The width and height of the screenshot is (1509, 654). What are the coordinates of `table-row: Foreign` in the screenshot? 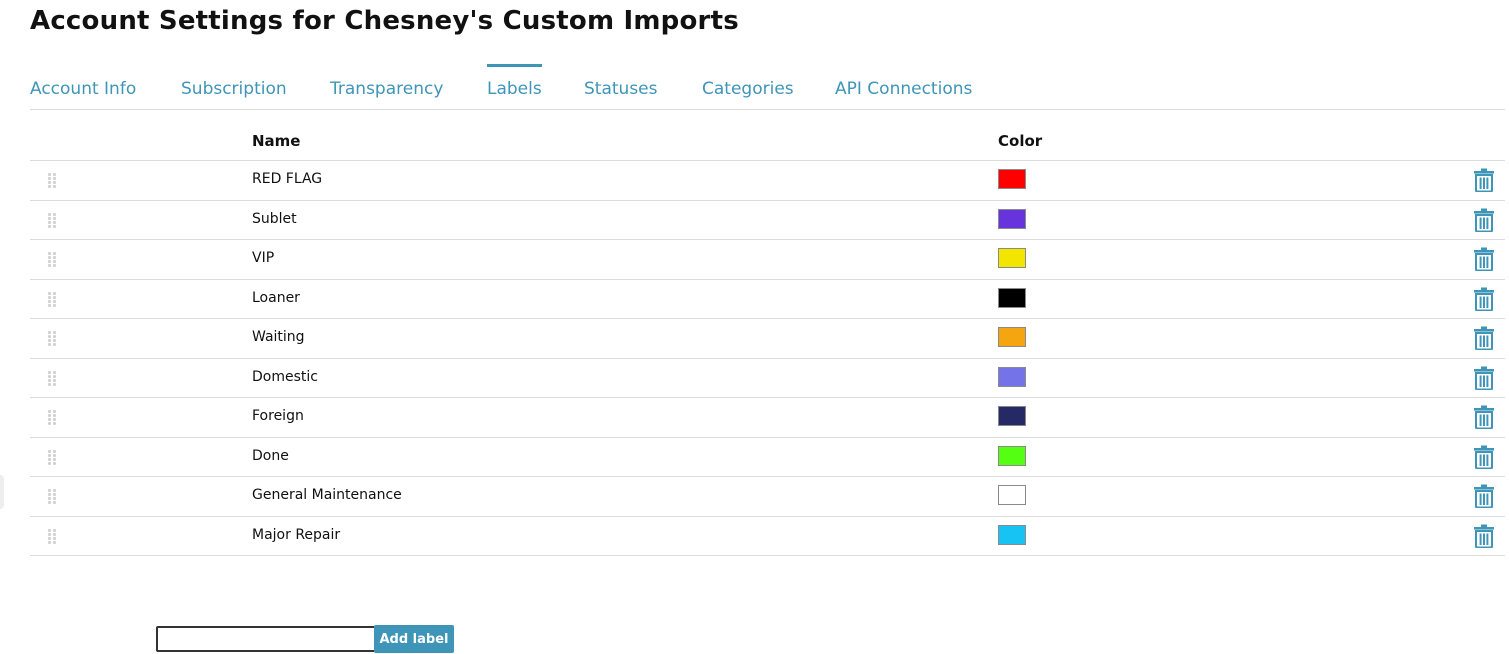 It's located at (767, 418).